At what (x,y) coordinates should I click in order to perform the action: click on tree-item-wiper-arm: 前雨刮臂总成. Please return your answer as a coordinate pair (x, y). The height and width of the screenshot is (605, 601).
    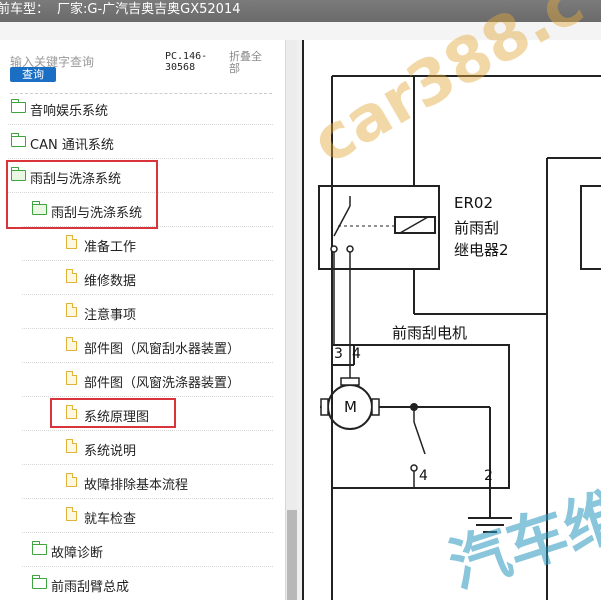
    Looking at the image, I should click on (140, 583).